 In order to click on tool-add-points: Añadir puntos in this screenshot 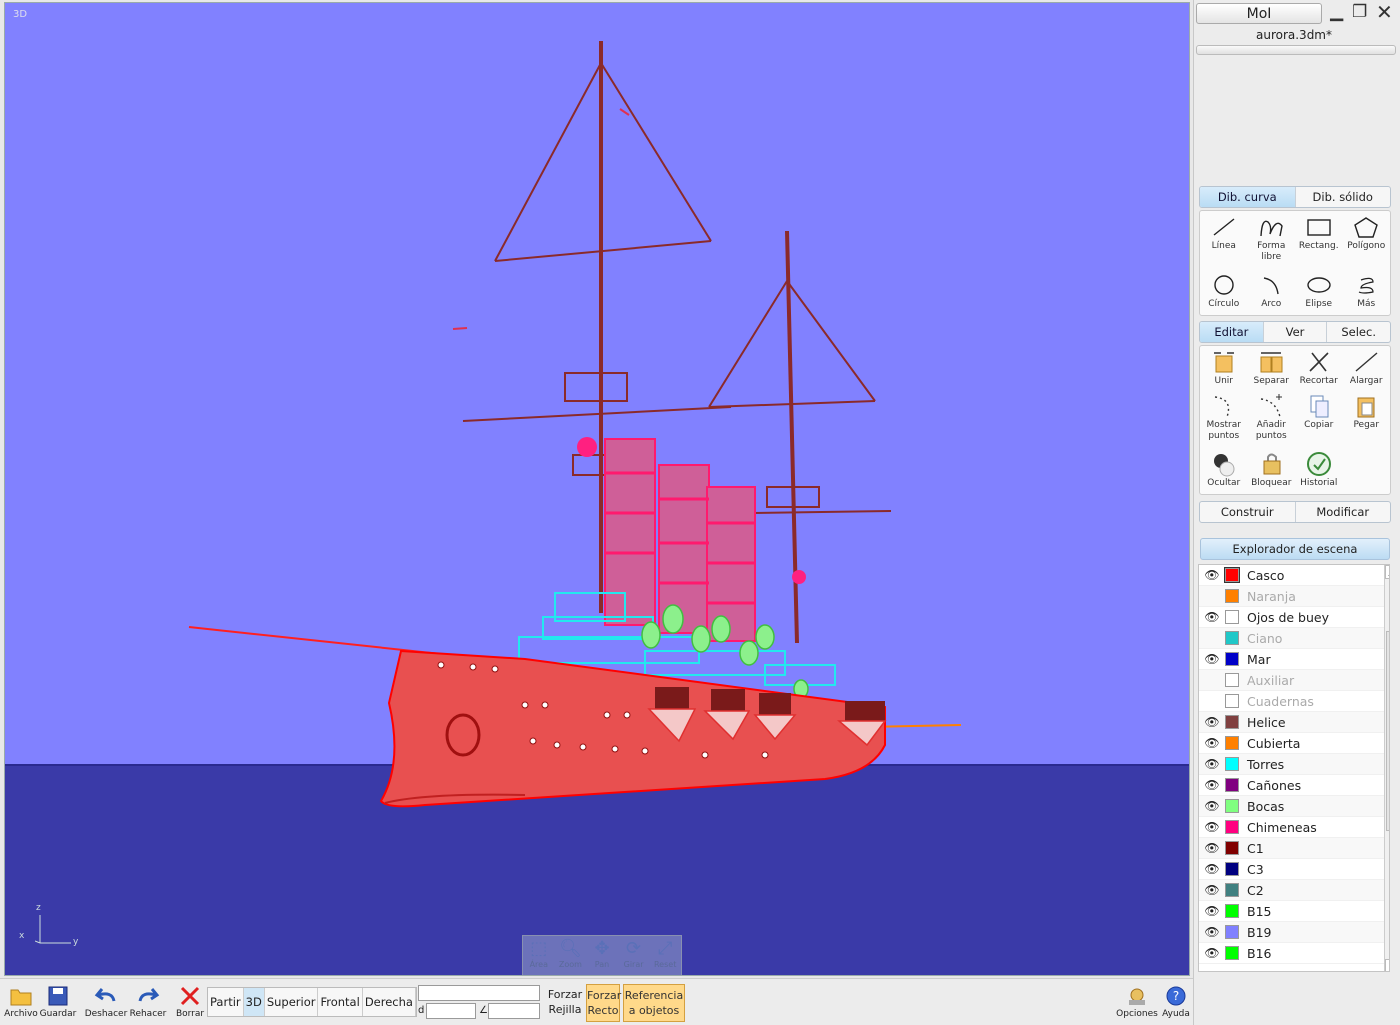, I will do `click(1272, 419)`.